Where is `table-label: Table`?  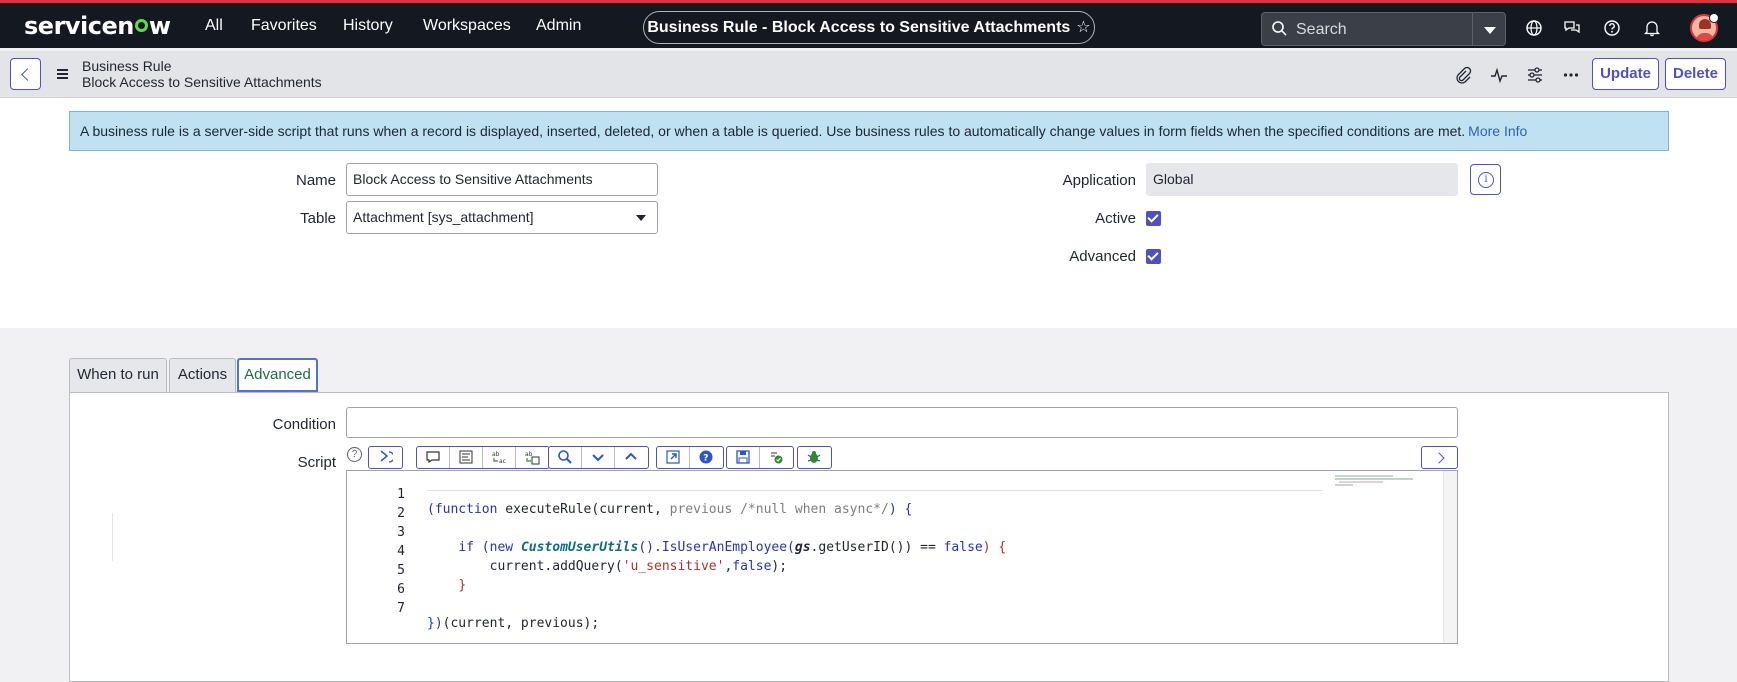 table-label: Table is located at coordinates (318, 218).